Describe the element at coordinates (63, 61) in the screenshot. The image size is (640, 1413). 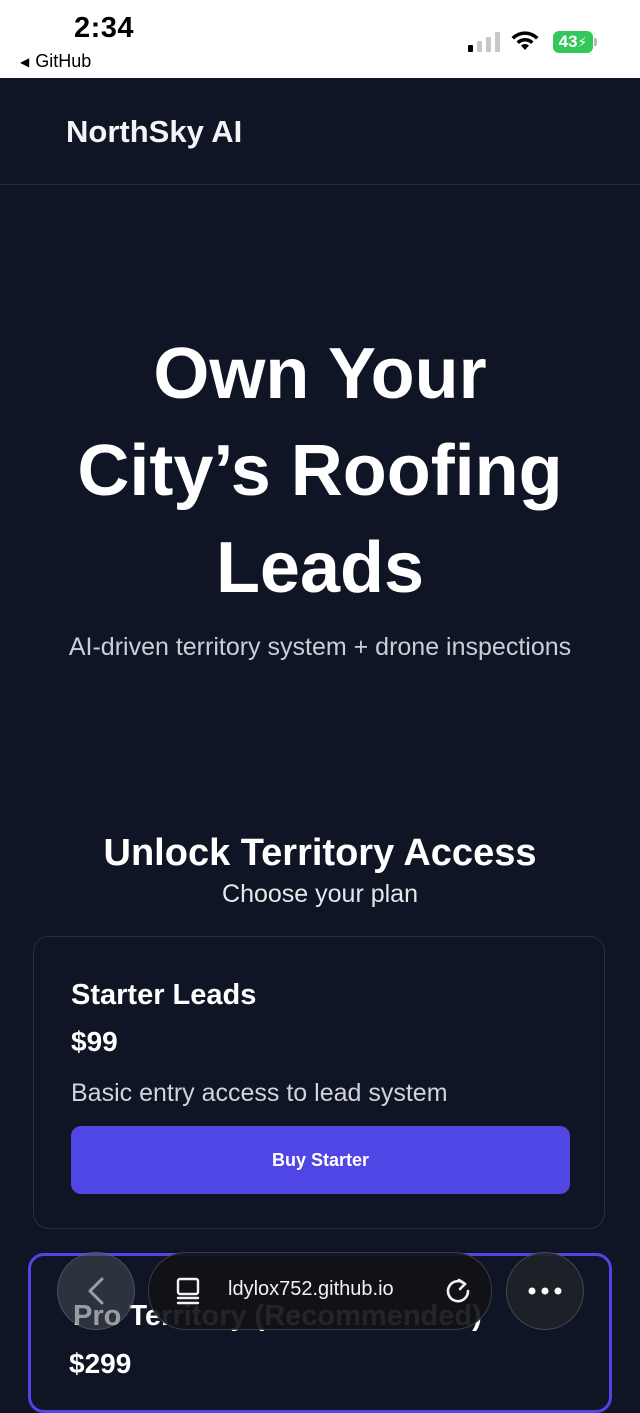
I see `back-app-label: GitHub` at that location.